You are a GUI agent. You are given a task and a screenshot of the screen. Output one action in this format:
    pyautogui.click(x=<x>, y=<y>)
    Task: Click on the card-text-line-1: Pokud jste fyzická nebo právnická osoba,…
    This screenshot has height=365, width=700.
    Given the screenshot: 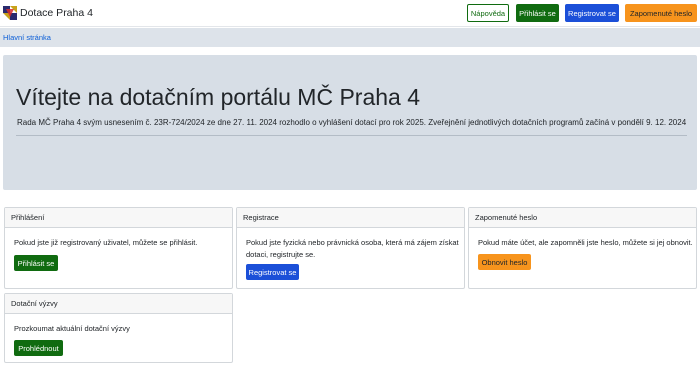 What is the action you would take?
    pyautogui.click(x=352, y=242)
    